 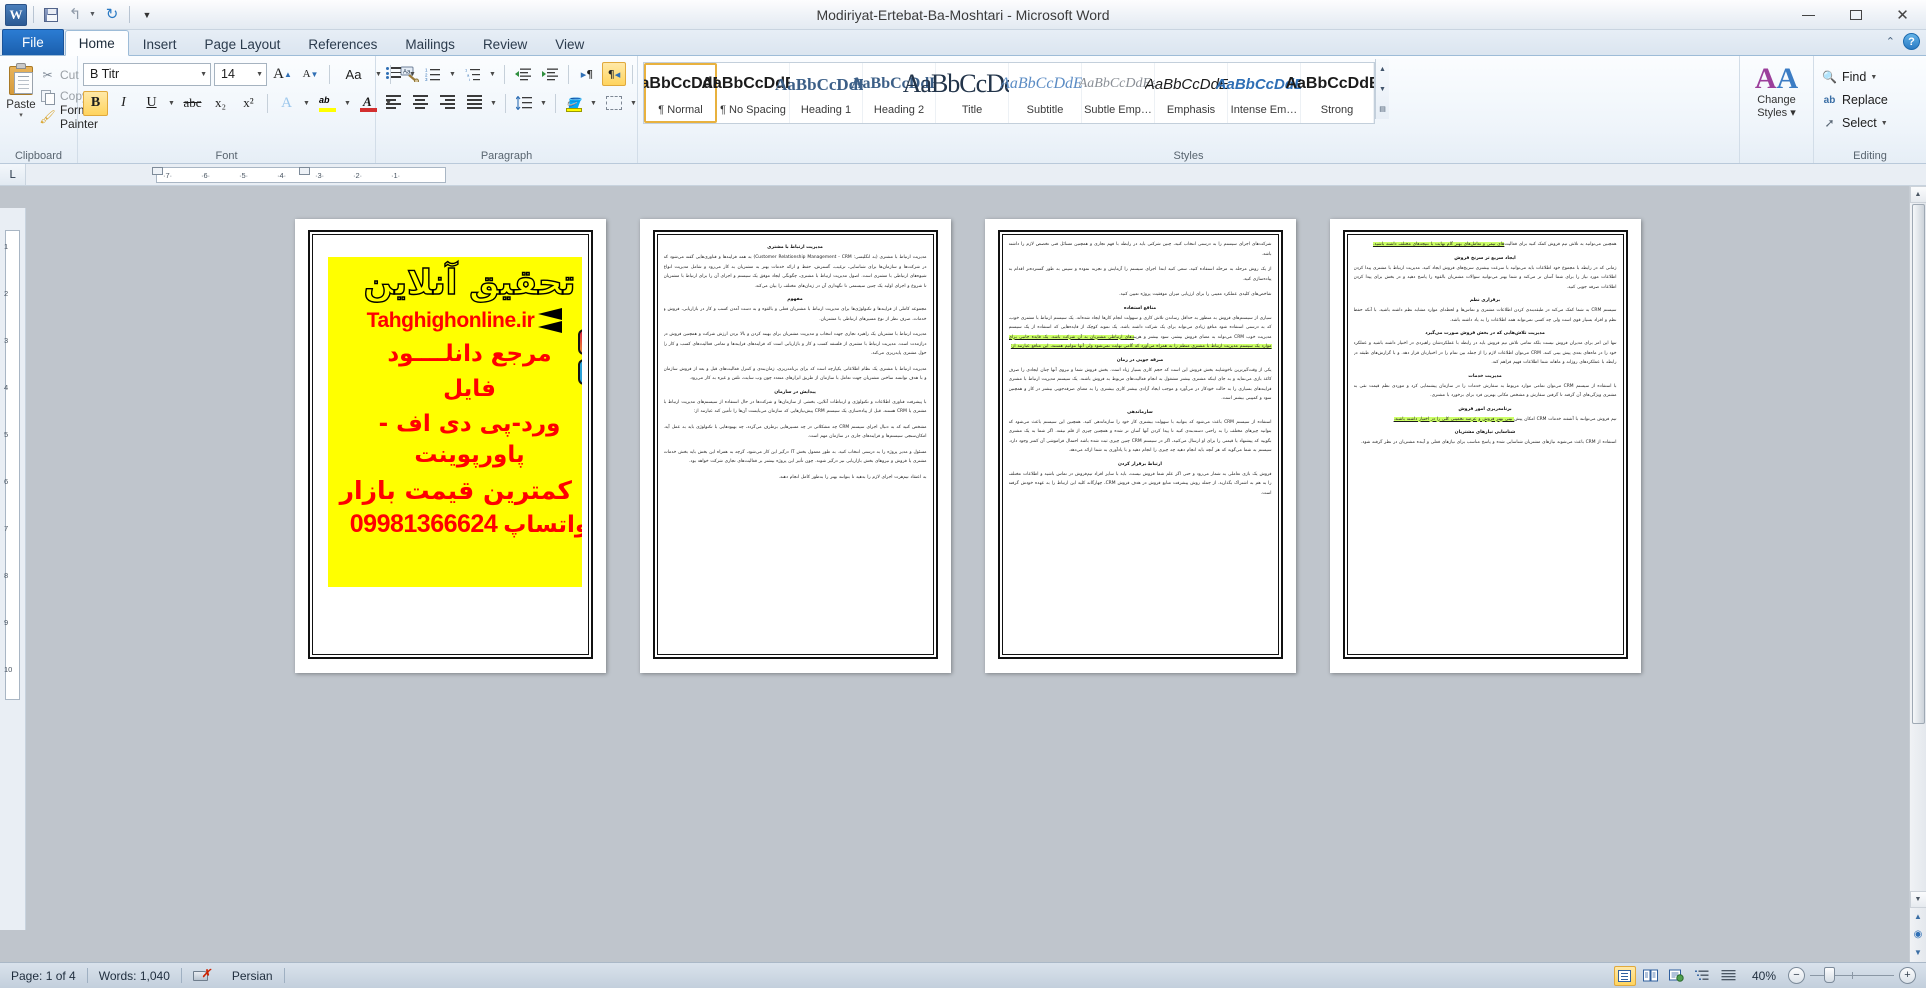 What do you see at coordinates (473, 74) in the screenshot?
I see `multilevel-list-button: 1ai` at bounding box center [473, 74].